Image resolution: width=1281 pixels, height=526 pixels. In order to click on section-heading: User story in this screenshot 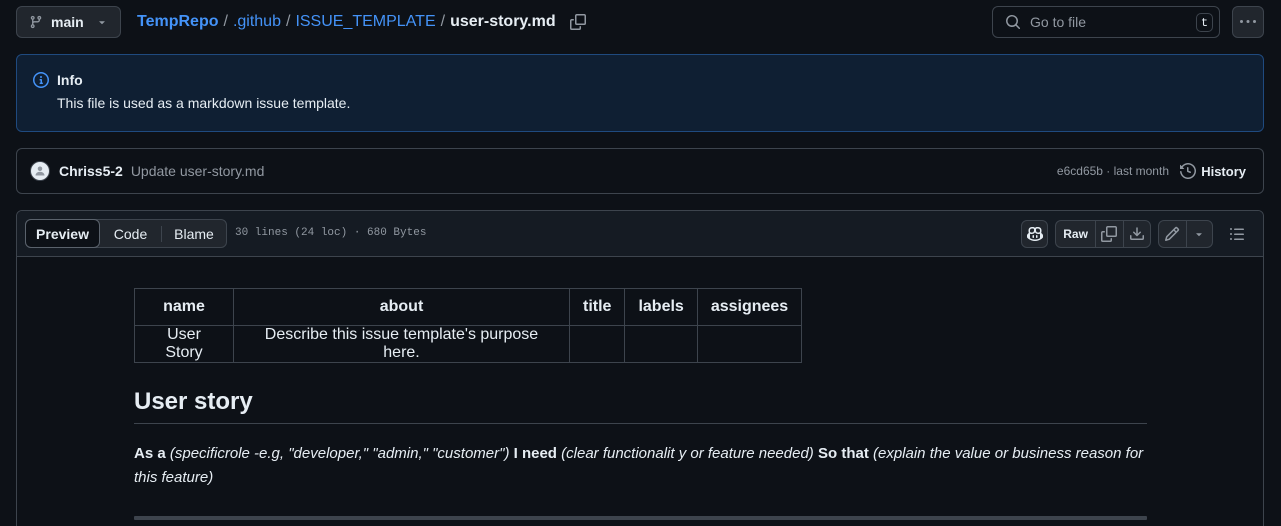, I will do `click(640, 406)`.